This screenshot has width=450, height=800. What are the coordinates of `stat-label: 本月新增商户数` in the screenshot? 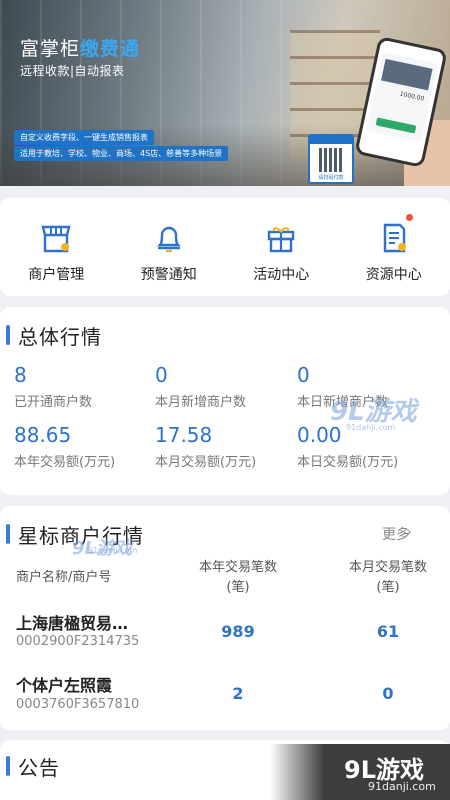 It's located at (201, 402).